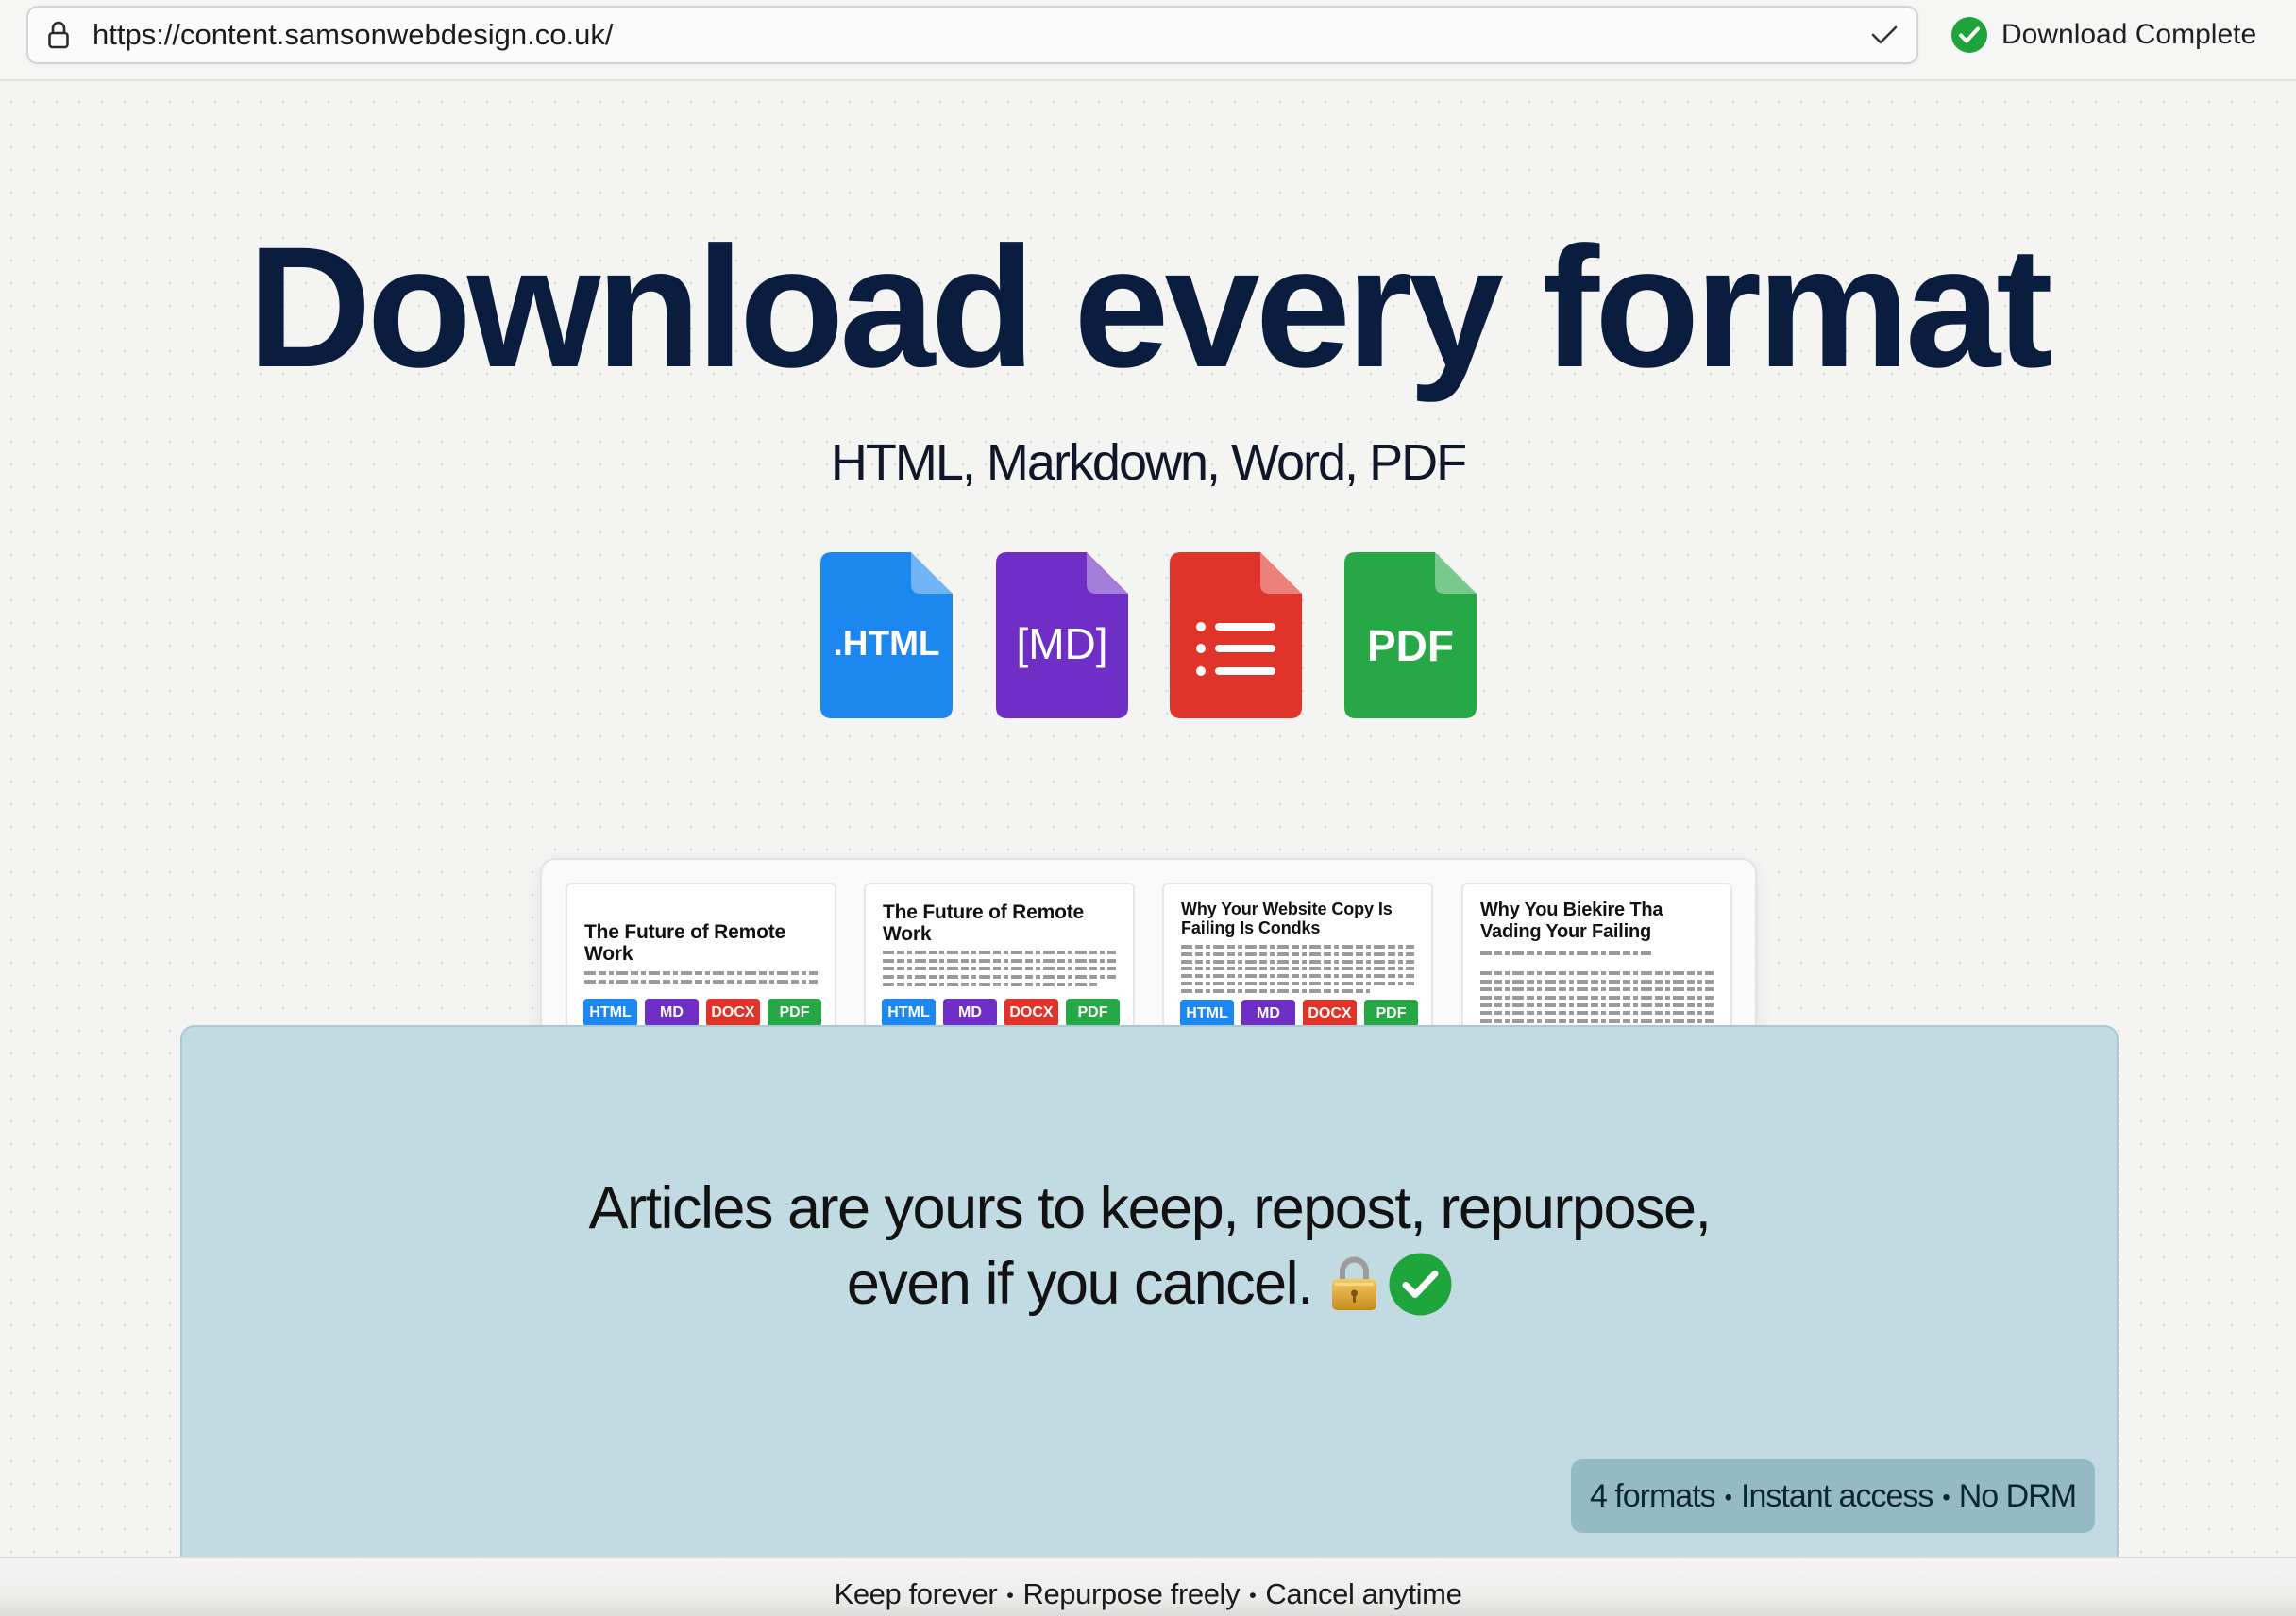 The image size is (2296, 1616). Describe the element at coordinates (1131, 1593) in the screenshot. I see `footer-item: Repurpose freely` at that location.